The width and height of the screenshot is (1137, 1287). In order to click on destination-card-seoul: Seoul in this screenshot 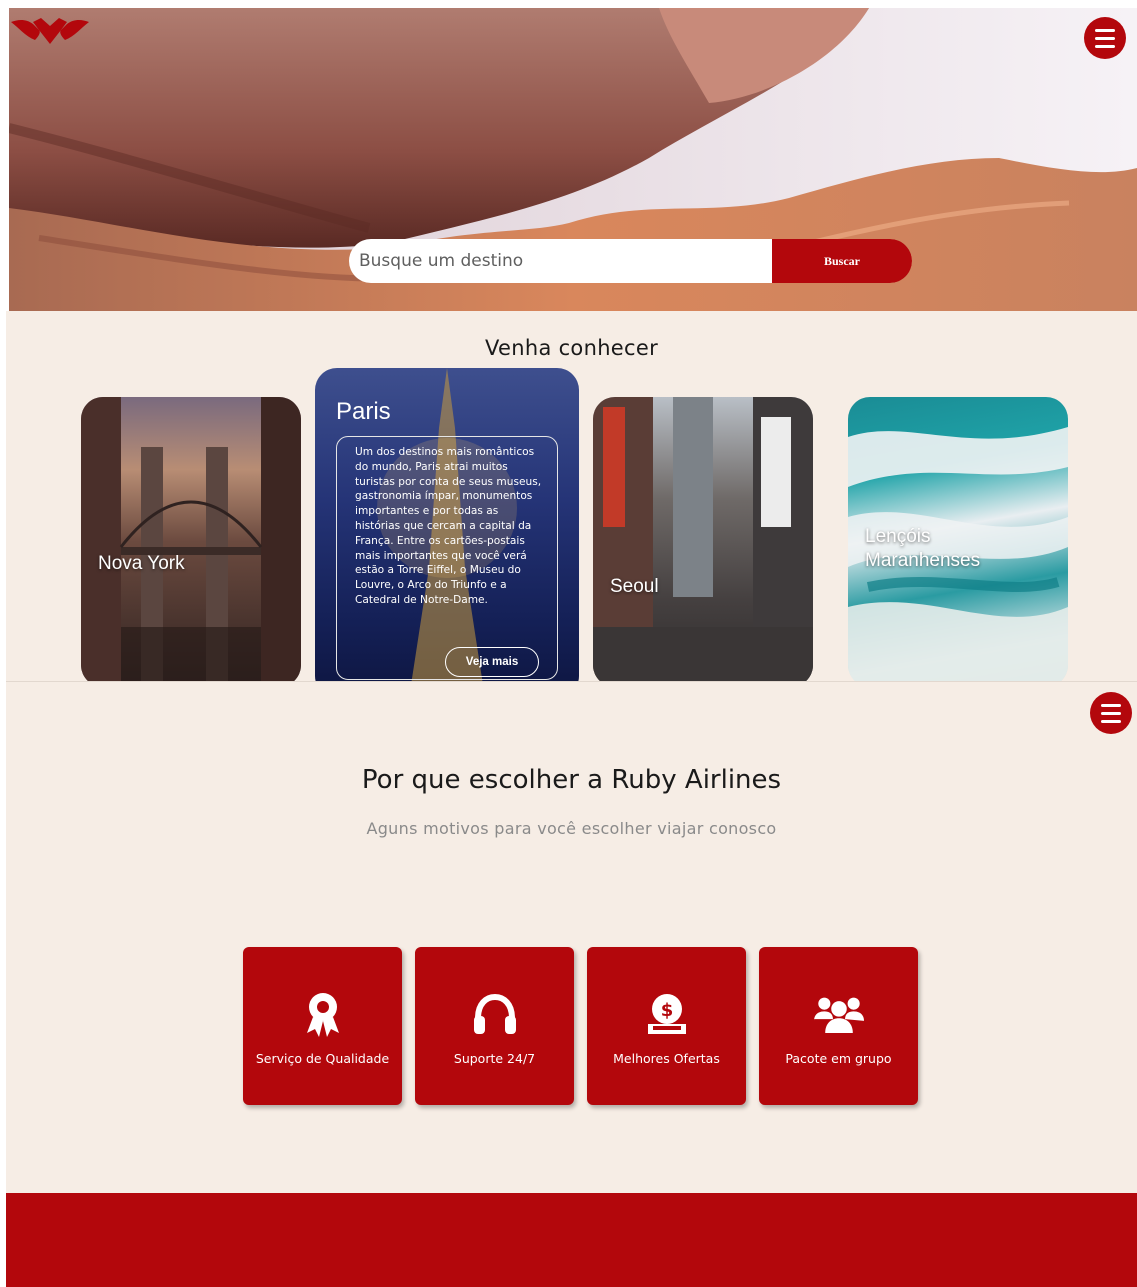, I will do `click(703, 539)`.